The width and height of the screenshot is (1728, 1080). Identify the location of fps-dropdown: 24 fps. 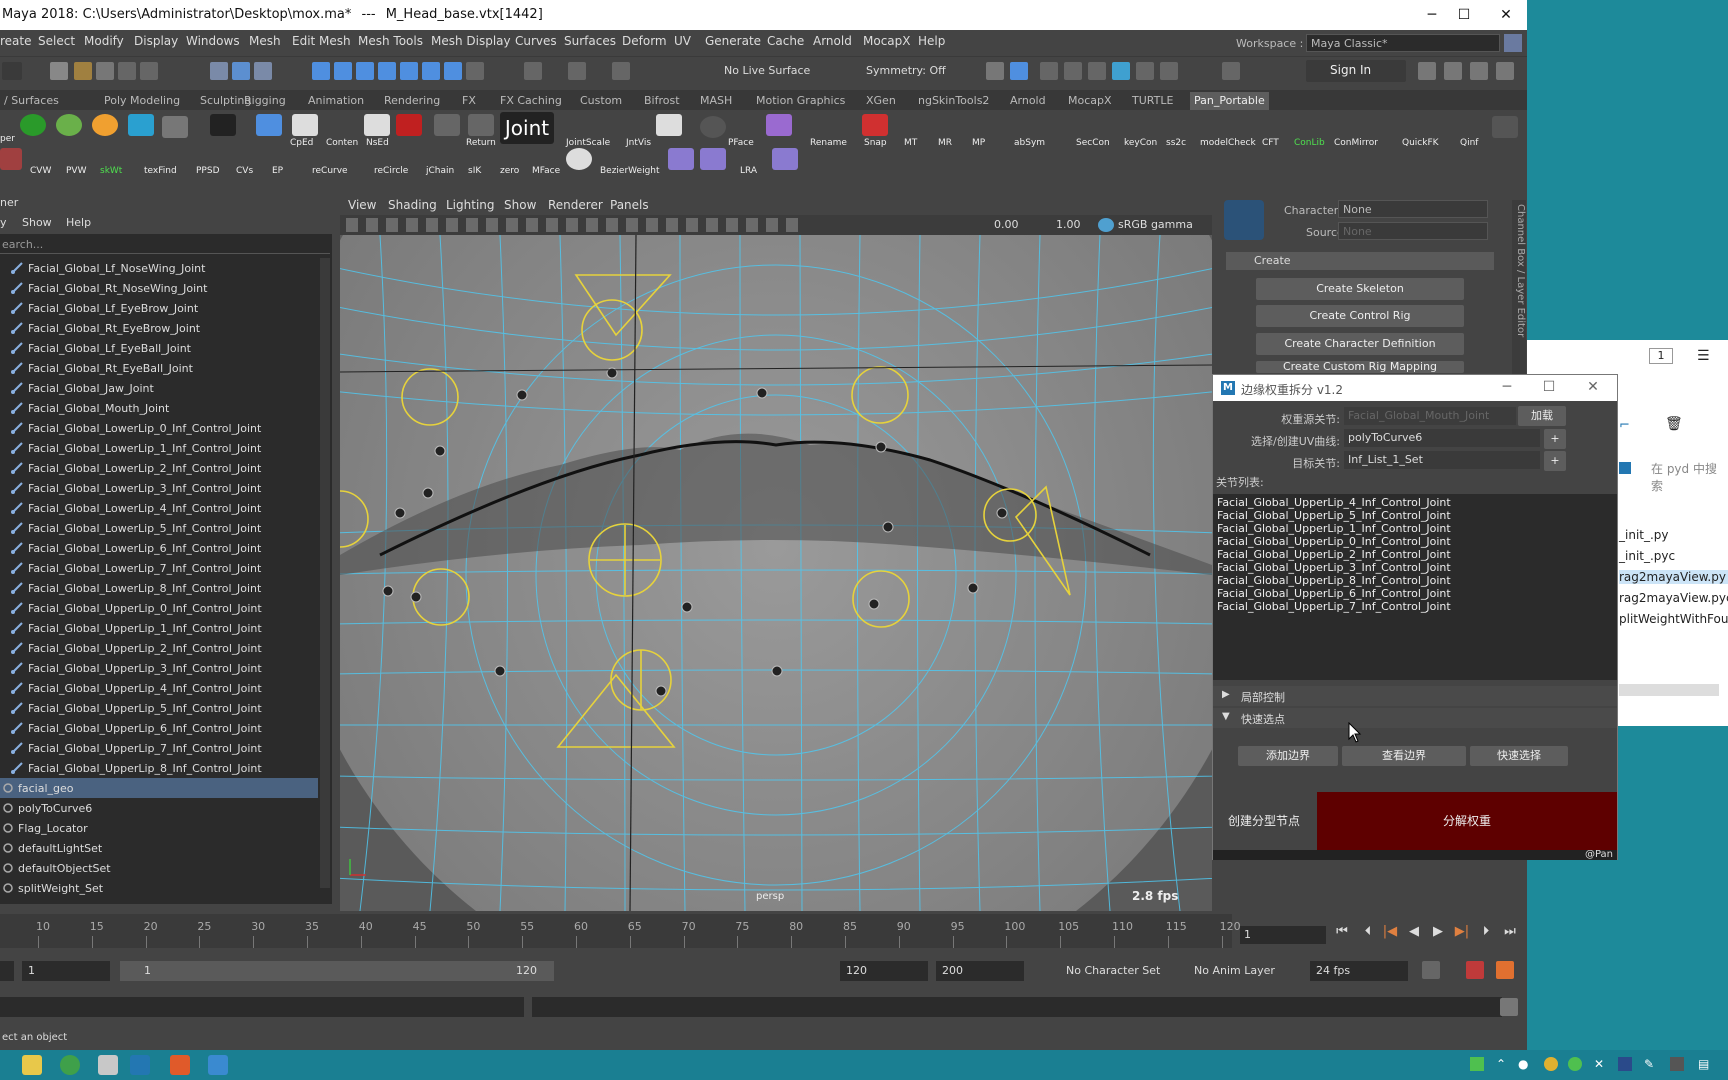
(1359, 971).